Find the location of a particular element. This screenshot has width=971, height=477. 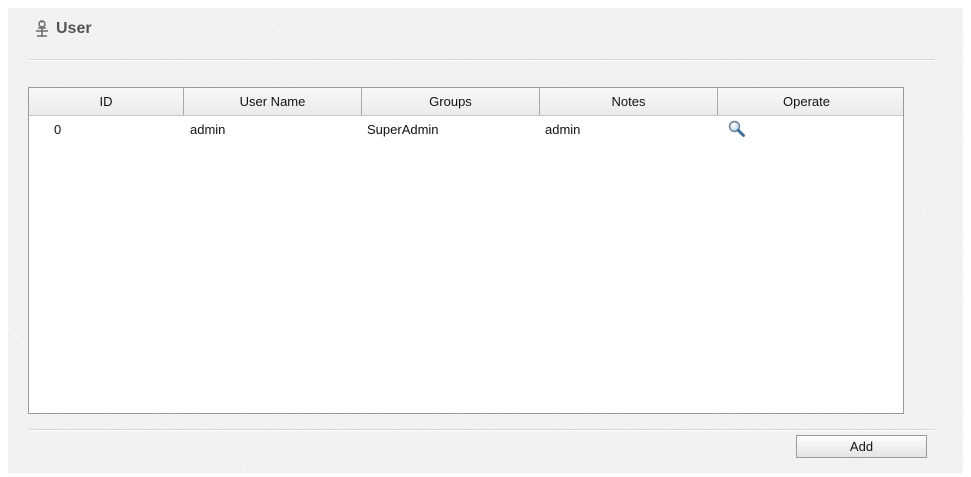

table-header: ID User Name Groups Notes Operate is located at coordinates (466, 102).